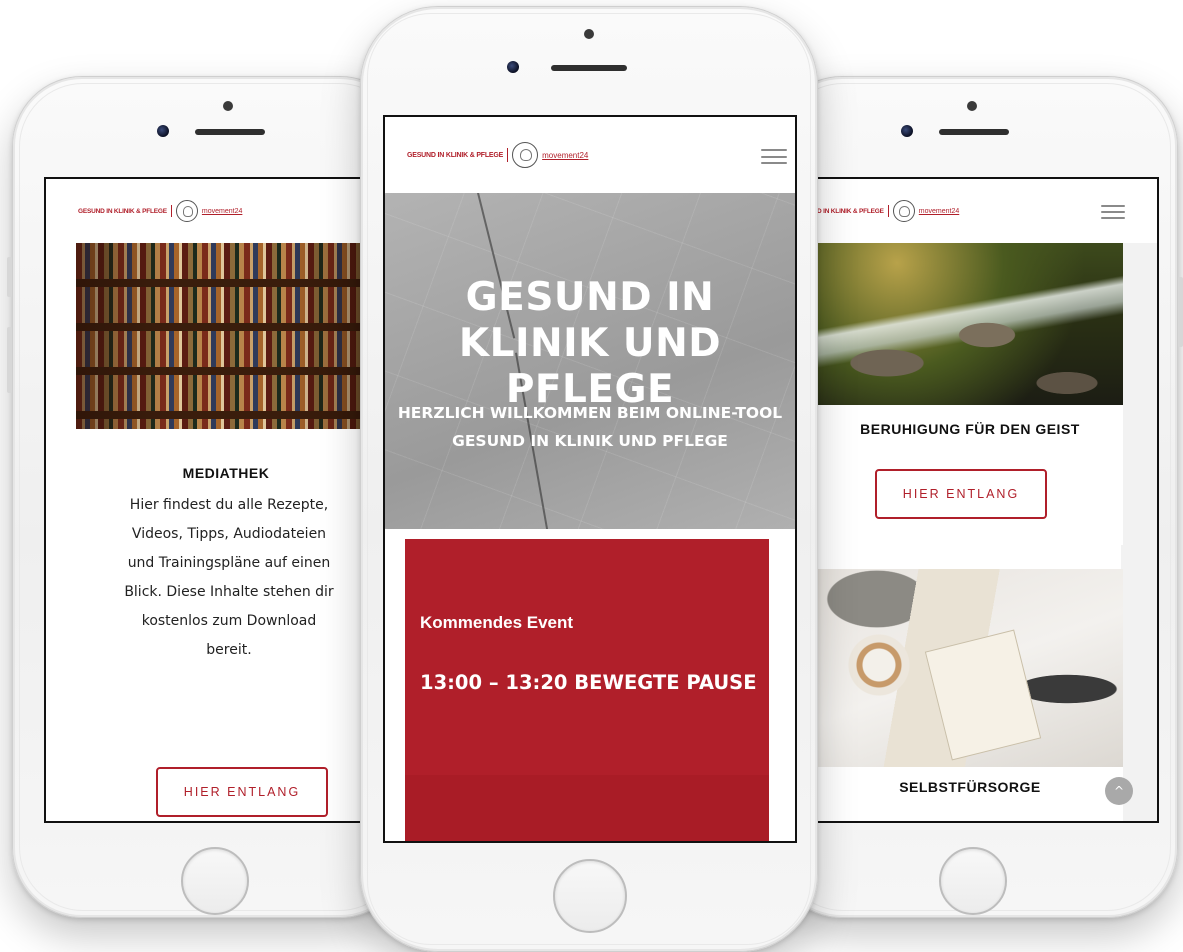 The height and width of the screenshot is (952, 1183). What do you see at coordinates (987, 211) in the screenshot?
I see `site-header: D IN KLINIK & PFLEGE movement24` at bounding box center [987, 211].